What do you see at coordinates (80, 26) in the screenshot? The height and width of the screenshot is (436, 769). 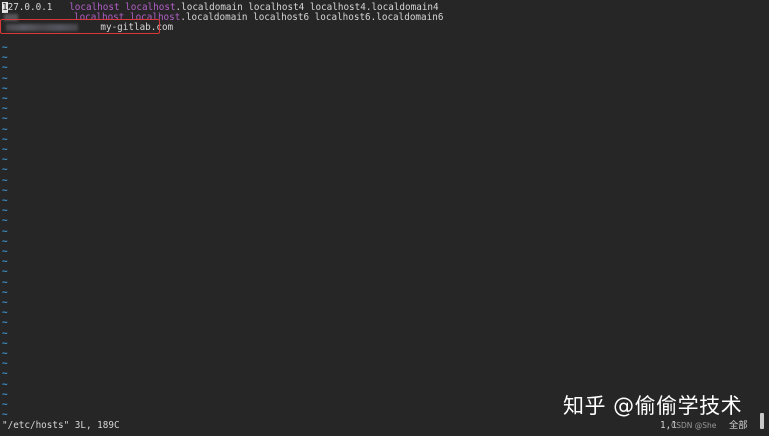 I see `highlight-annotation` at bounding box center [80, 26].